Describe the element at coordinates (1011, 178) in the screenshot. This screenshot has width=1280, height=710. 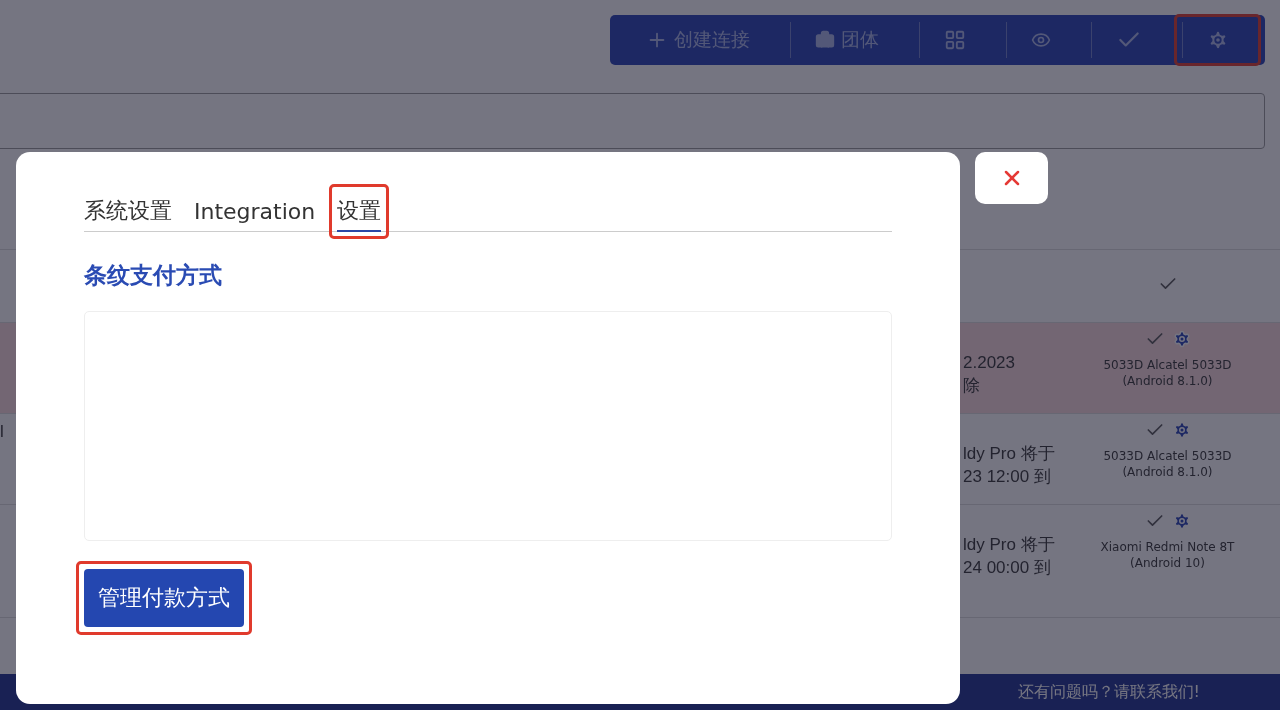
I see `close-button` at that location.